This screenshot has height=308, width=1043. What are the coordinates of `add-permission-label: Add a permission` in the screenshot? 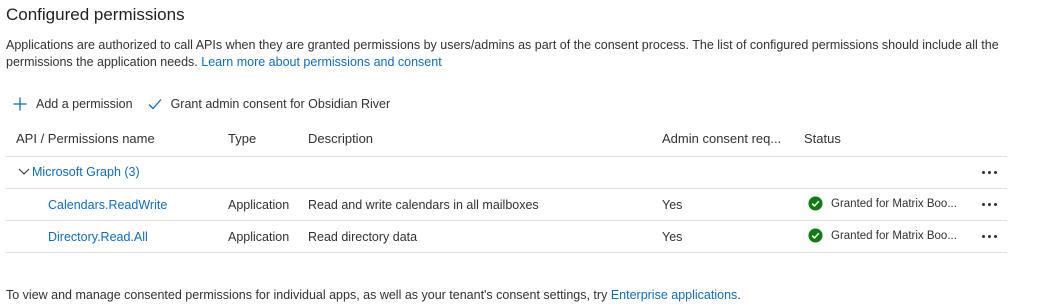 It's located at (84, 104).